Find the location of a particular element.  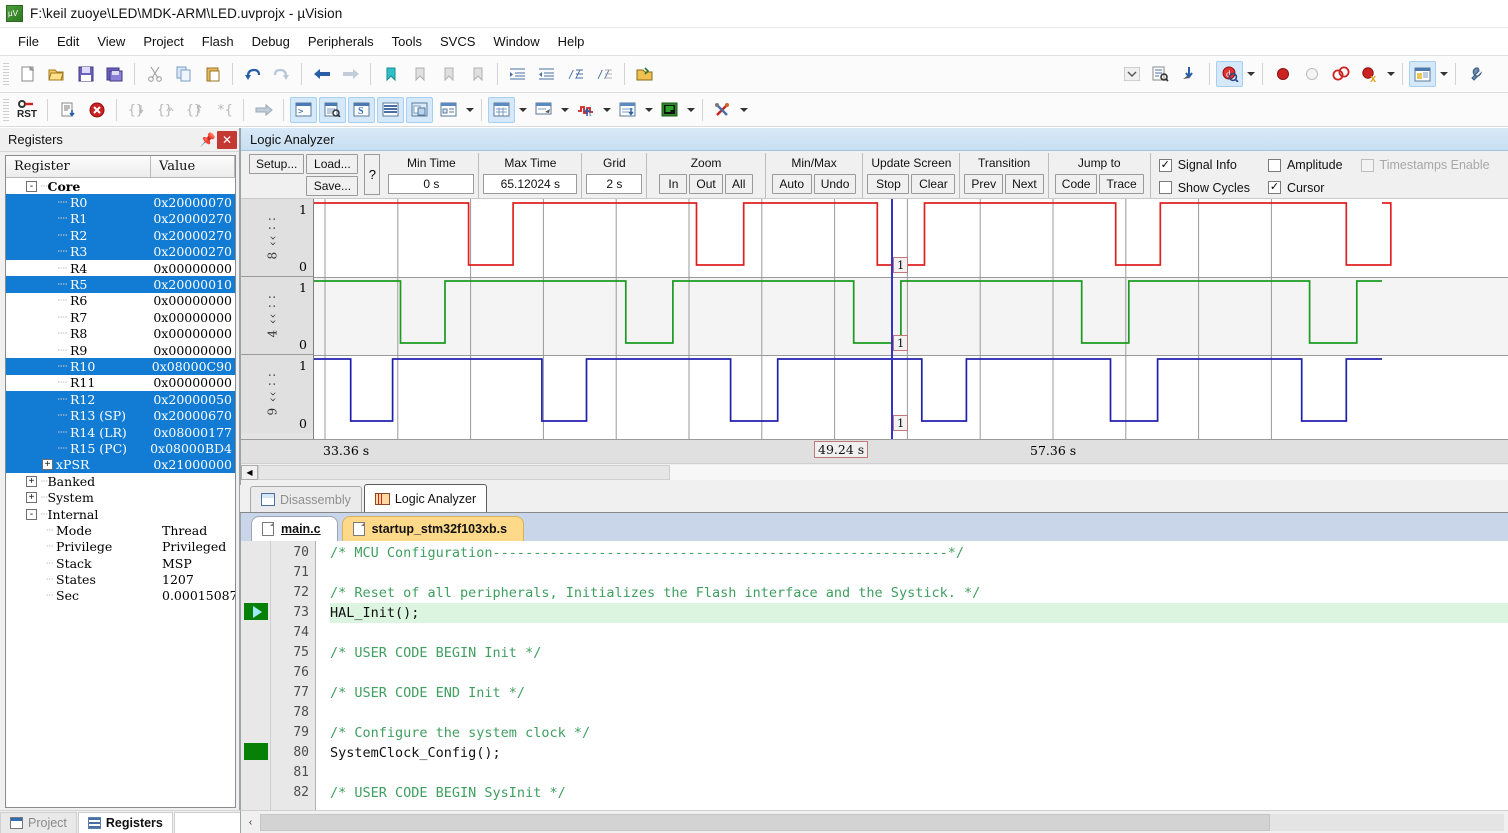

find-in-files-icon is located at coordinates (1160, 74).